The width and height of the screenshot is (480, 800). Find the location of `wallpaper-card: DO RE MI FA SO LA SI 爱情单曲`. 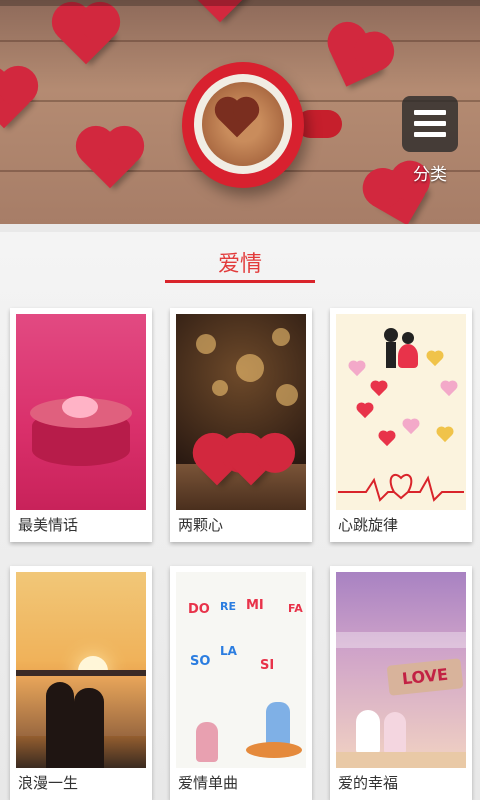

wallpaper-card: DO RE MI FA SO LA SI 爱情单曲 is located at coordinates (241, 683).